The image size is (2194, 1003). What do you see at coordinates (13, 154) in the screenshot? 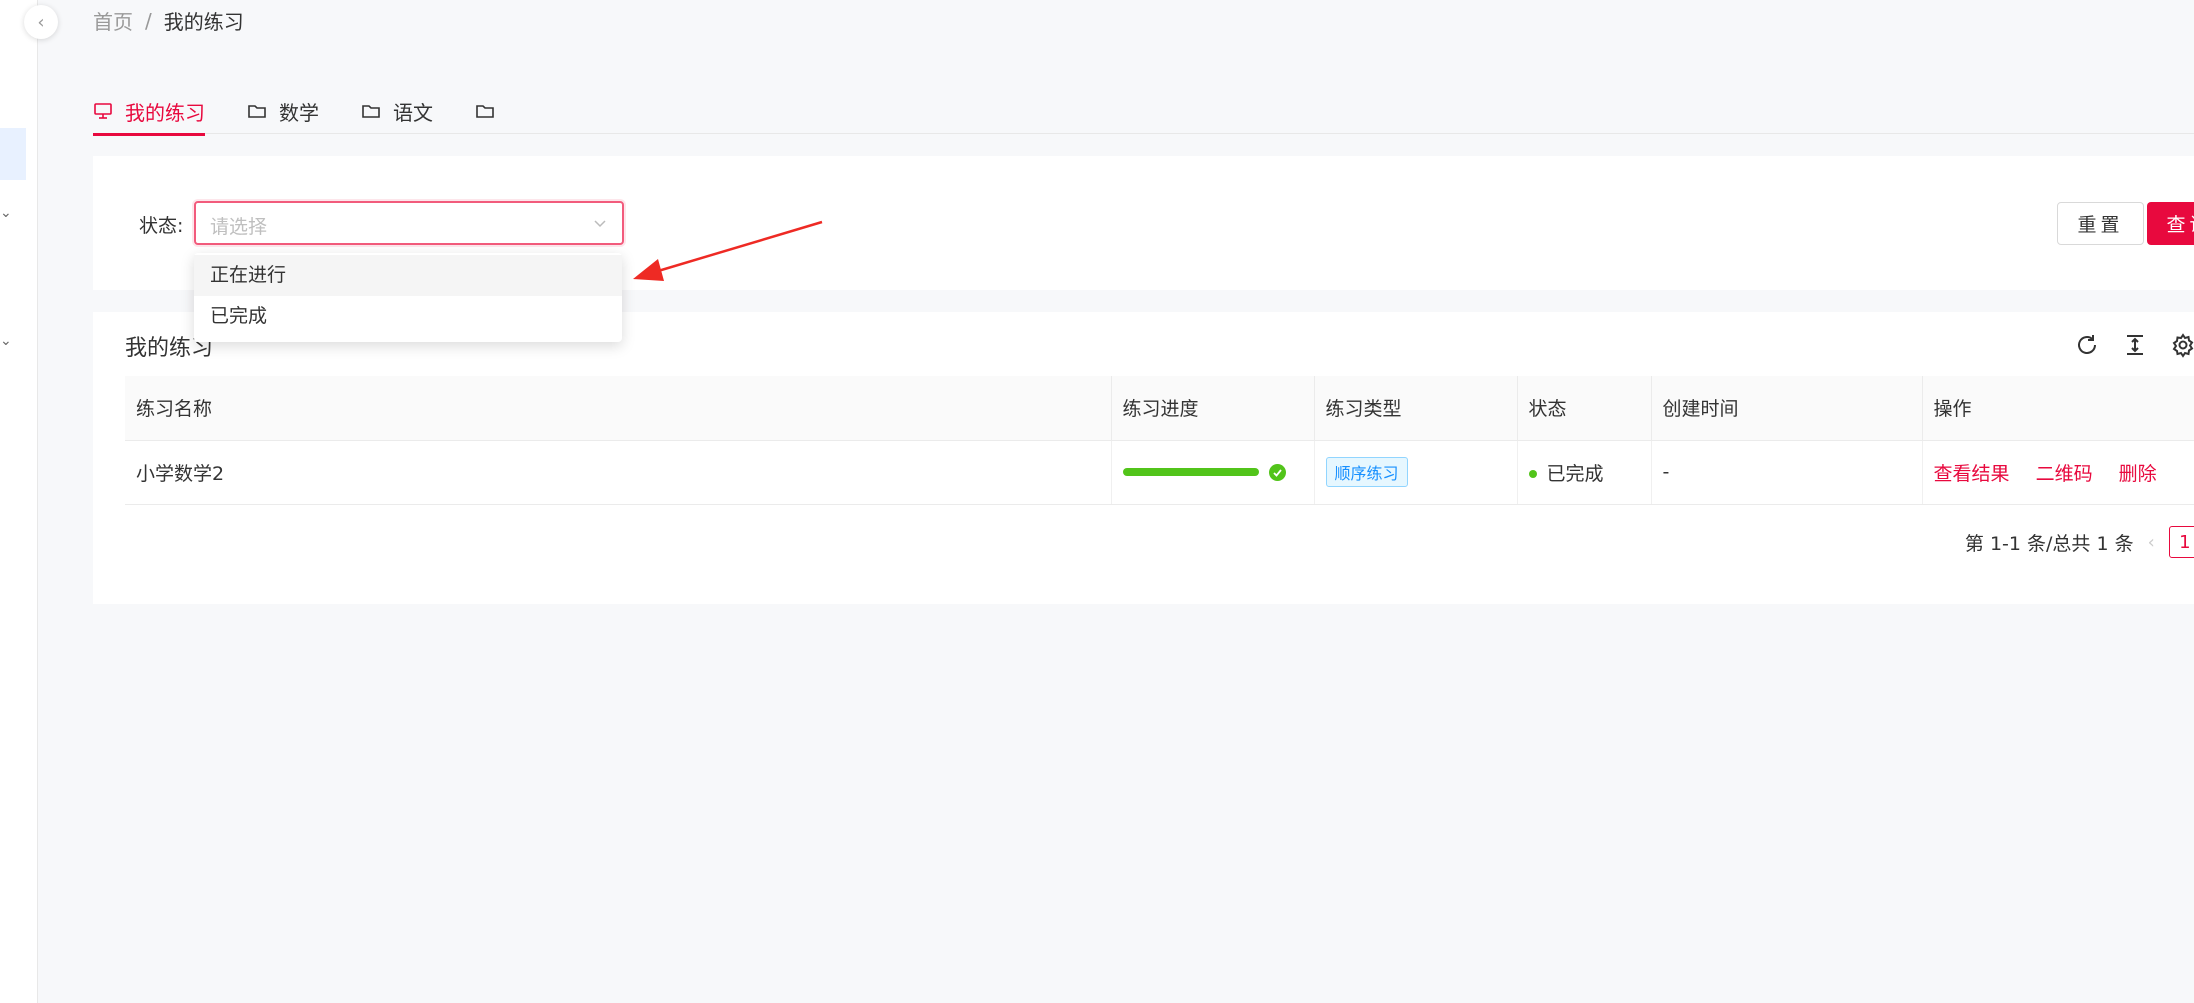
I see `sidebar-active-item` at bounding box center [13, 154].